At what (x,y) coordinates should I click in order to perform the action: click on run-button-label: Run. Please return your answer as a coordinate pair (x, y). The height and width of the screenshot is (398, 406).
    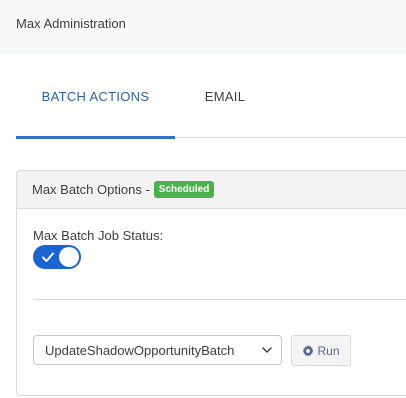
    Looking at the image, I should click on (328, 350).